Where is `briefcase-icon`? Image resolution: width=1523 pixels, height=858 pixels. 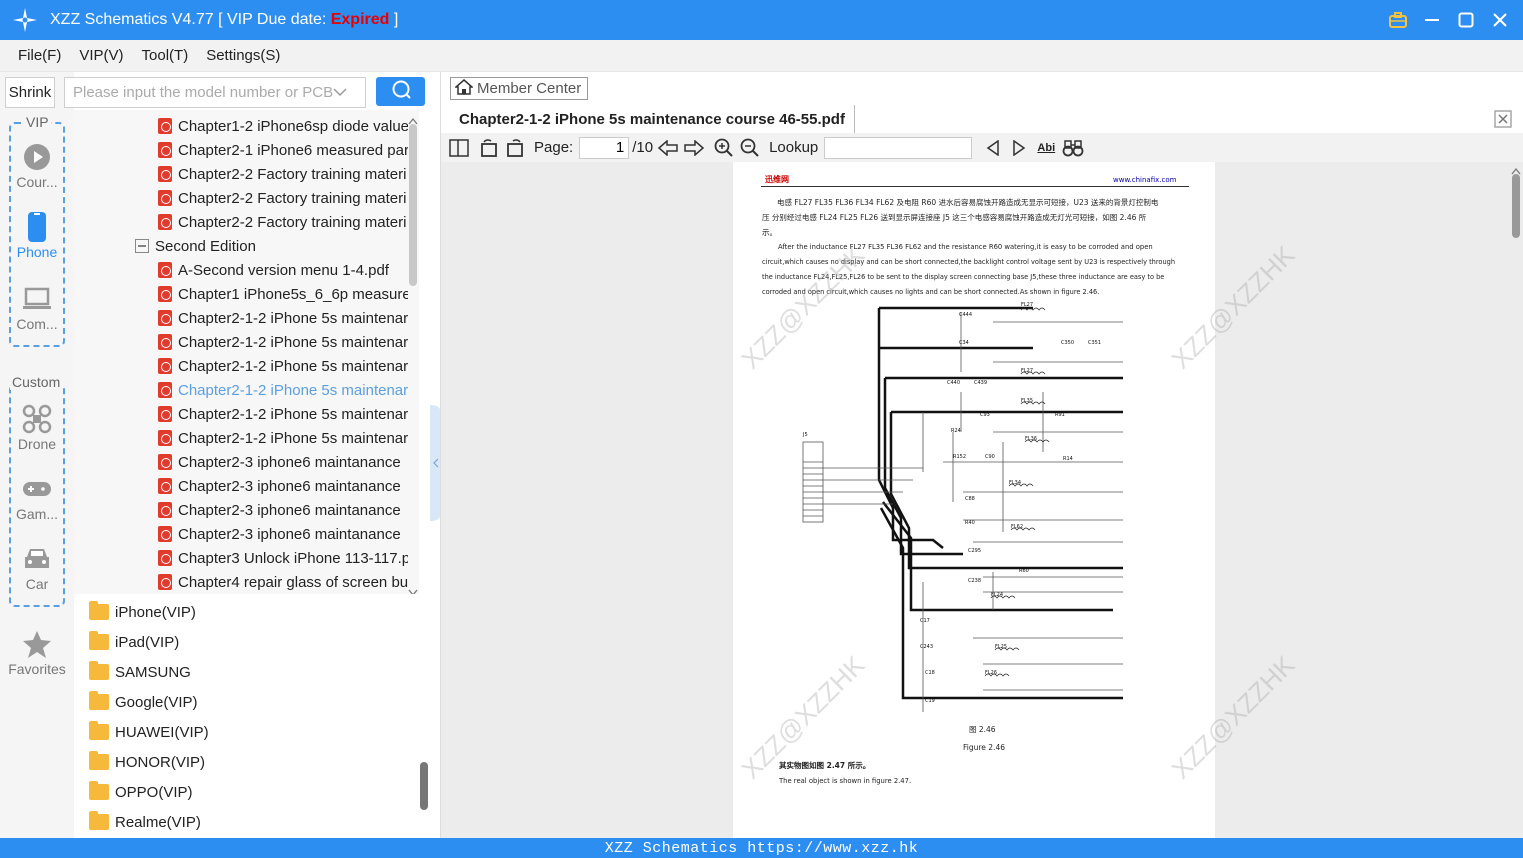
briefcase-icon is located at coordinates (1398, 20).